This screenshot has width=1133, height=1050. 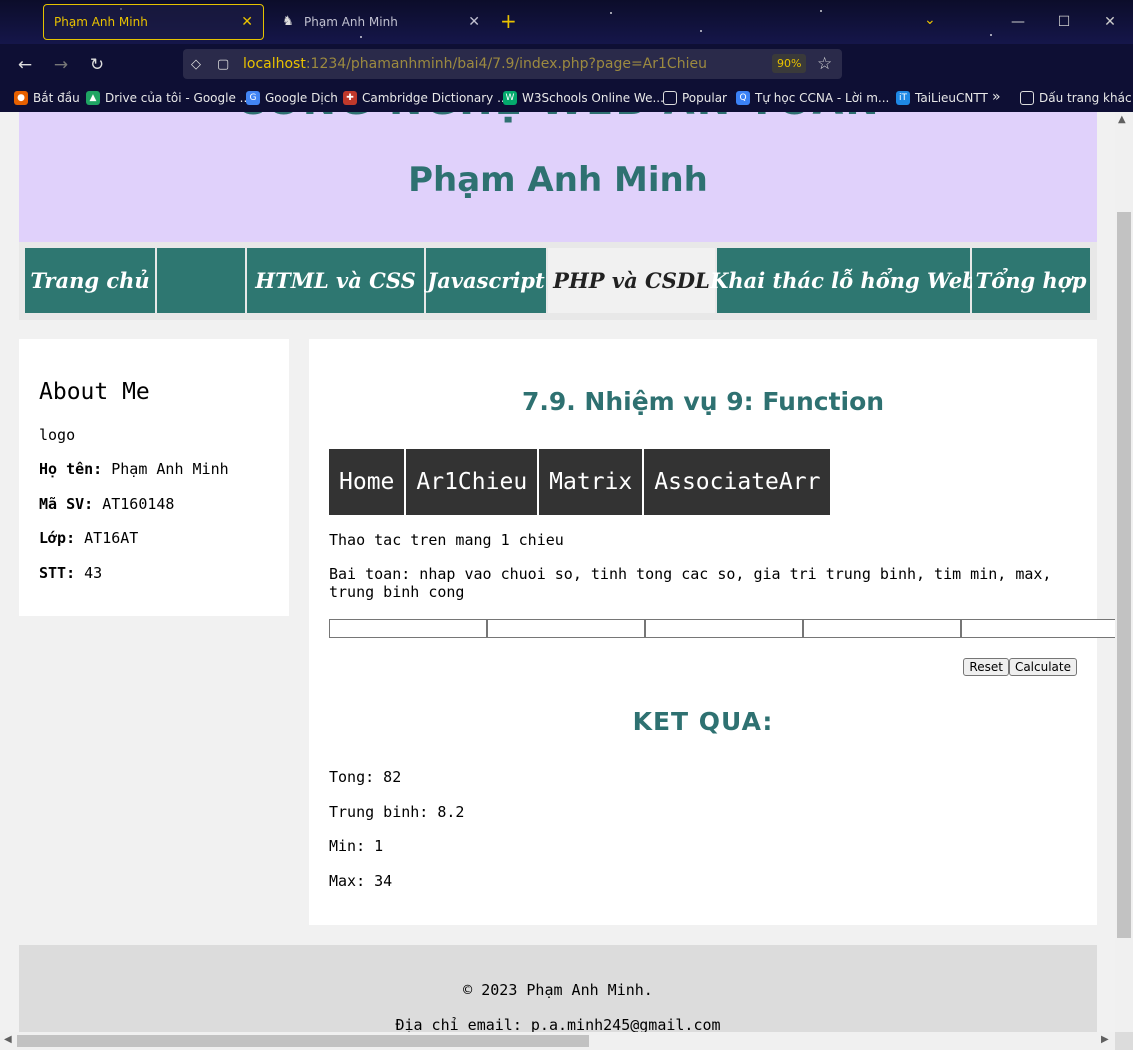 I want to click on stt-value: 43, so click(x=93, y=573).